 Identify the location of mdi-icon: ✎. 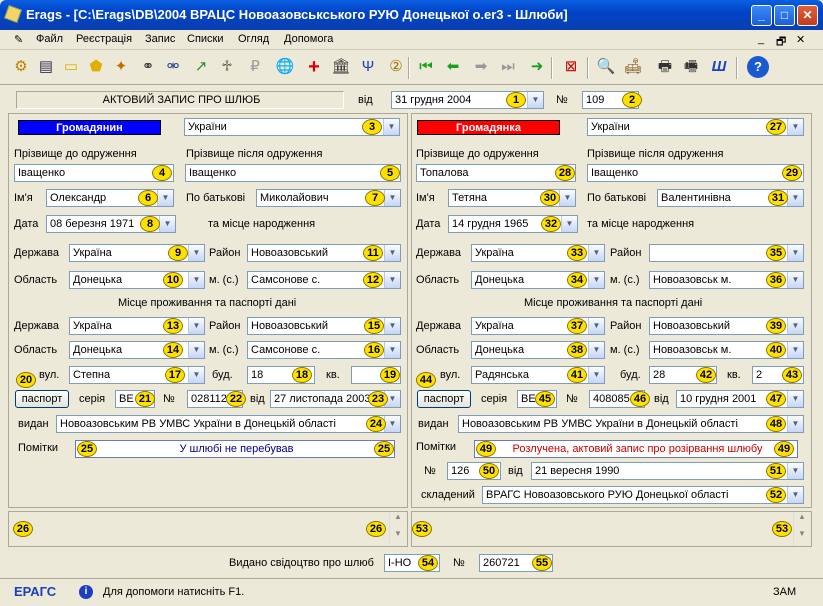
(18, 39).